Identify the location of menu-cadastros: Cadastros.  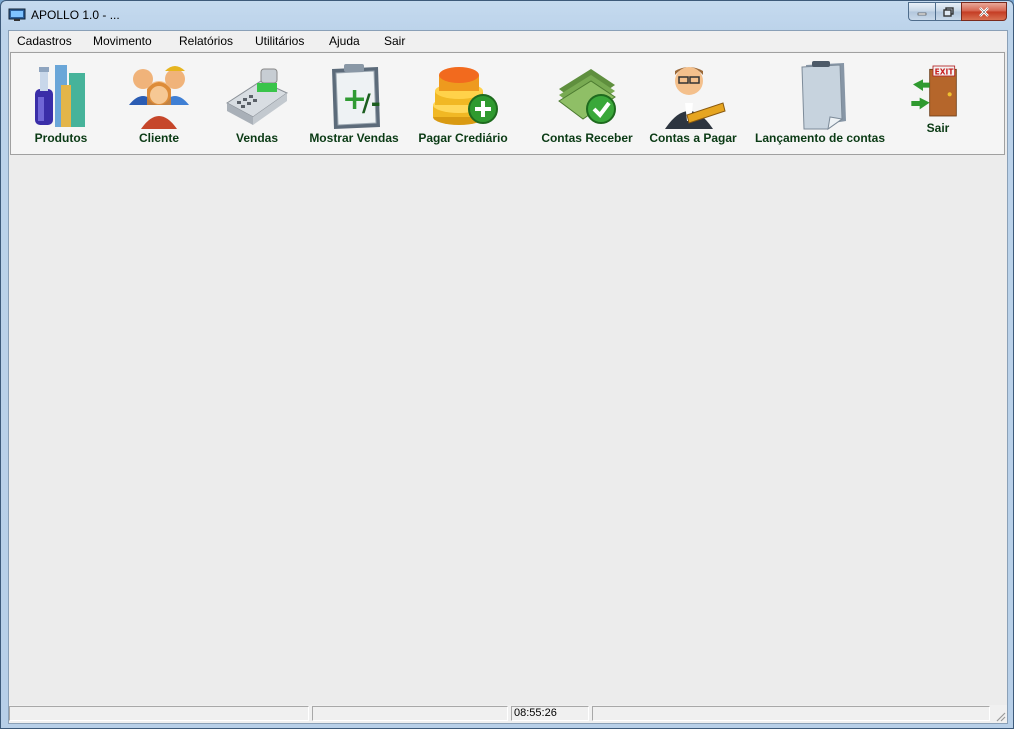
(44, 41).